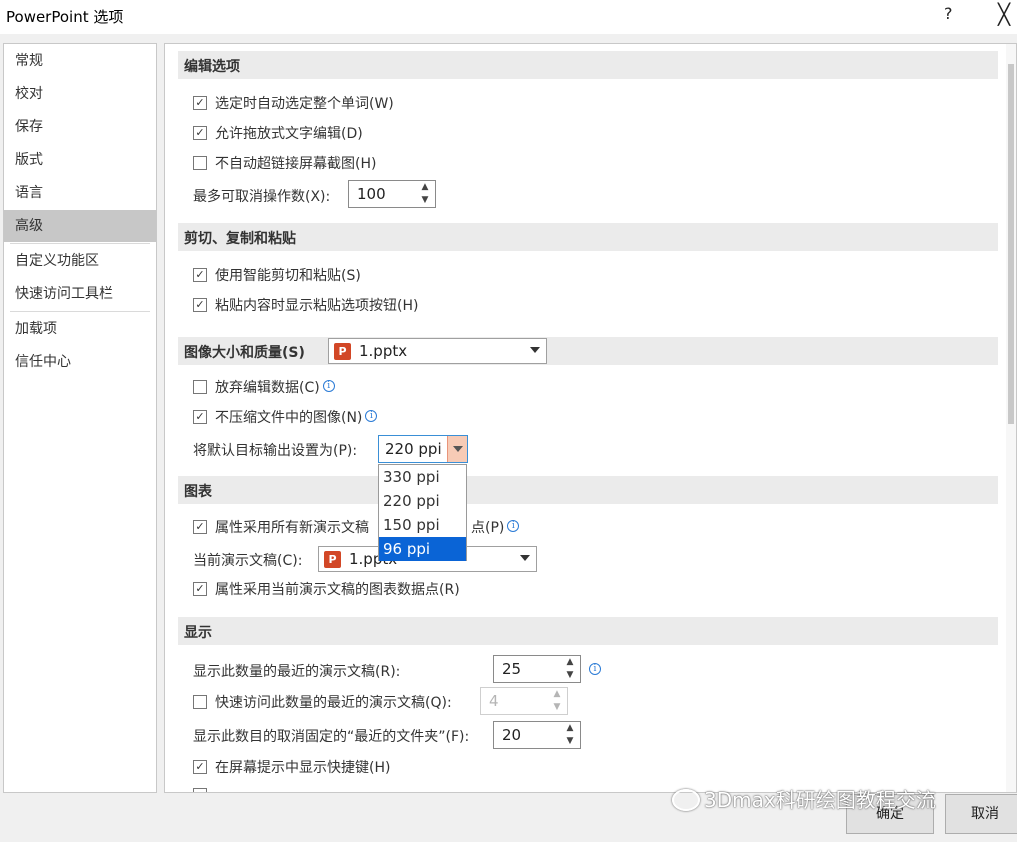 The width and height of the screenshot is (1017, 842). Describe the element at coordinates (262, 197) in the screenshot. I see `label-undo-count: 最多可取消操作数(X):` at that location.